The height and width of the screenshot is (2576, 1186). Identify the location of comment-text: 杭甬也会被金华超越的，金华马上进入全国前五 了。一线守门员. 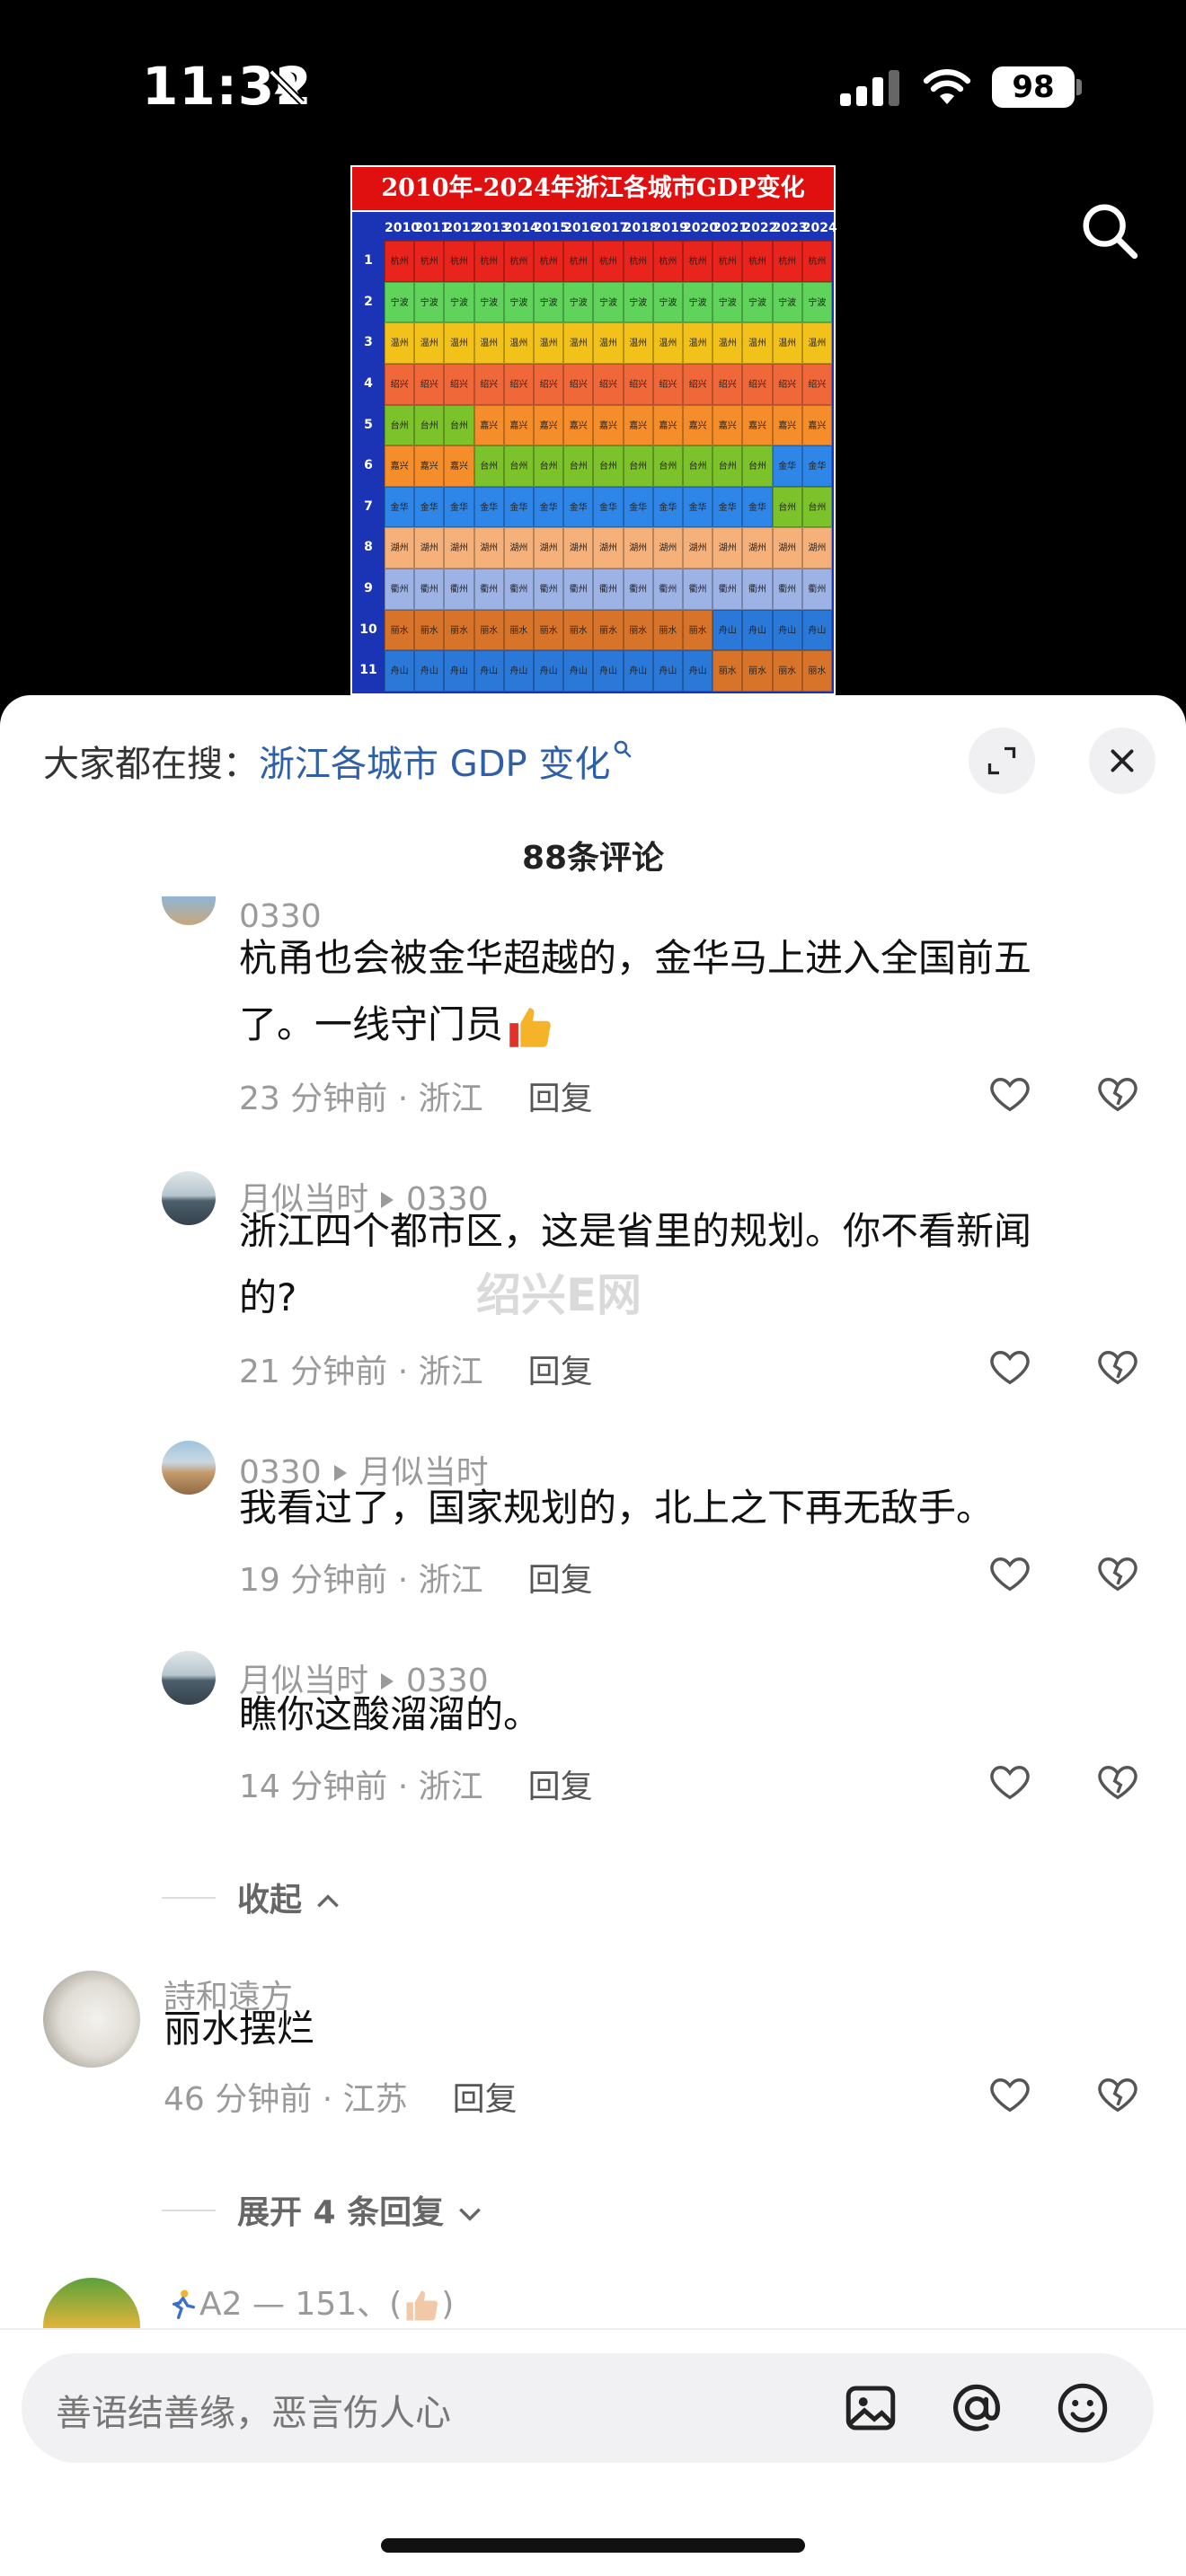
(670, 991).